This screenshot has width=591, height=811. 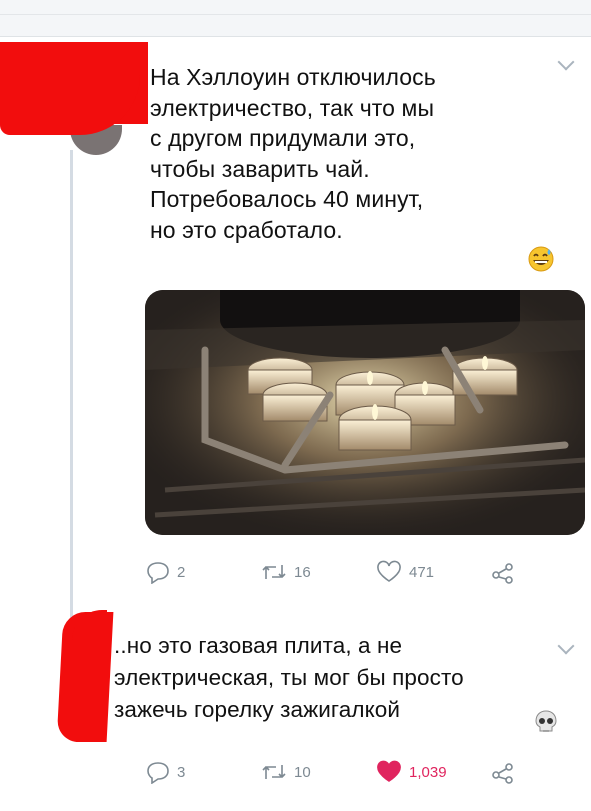 I want to click on skull-emoji, so click(x=546, y=721).